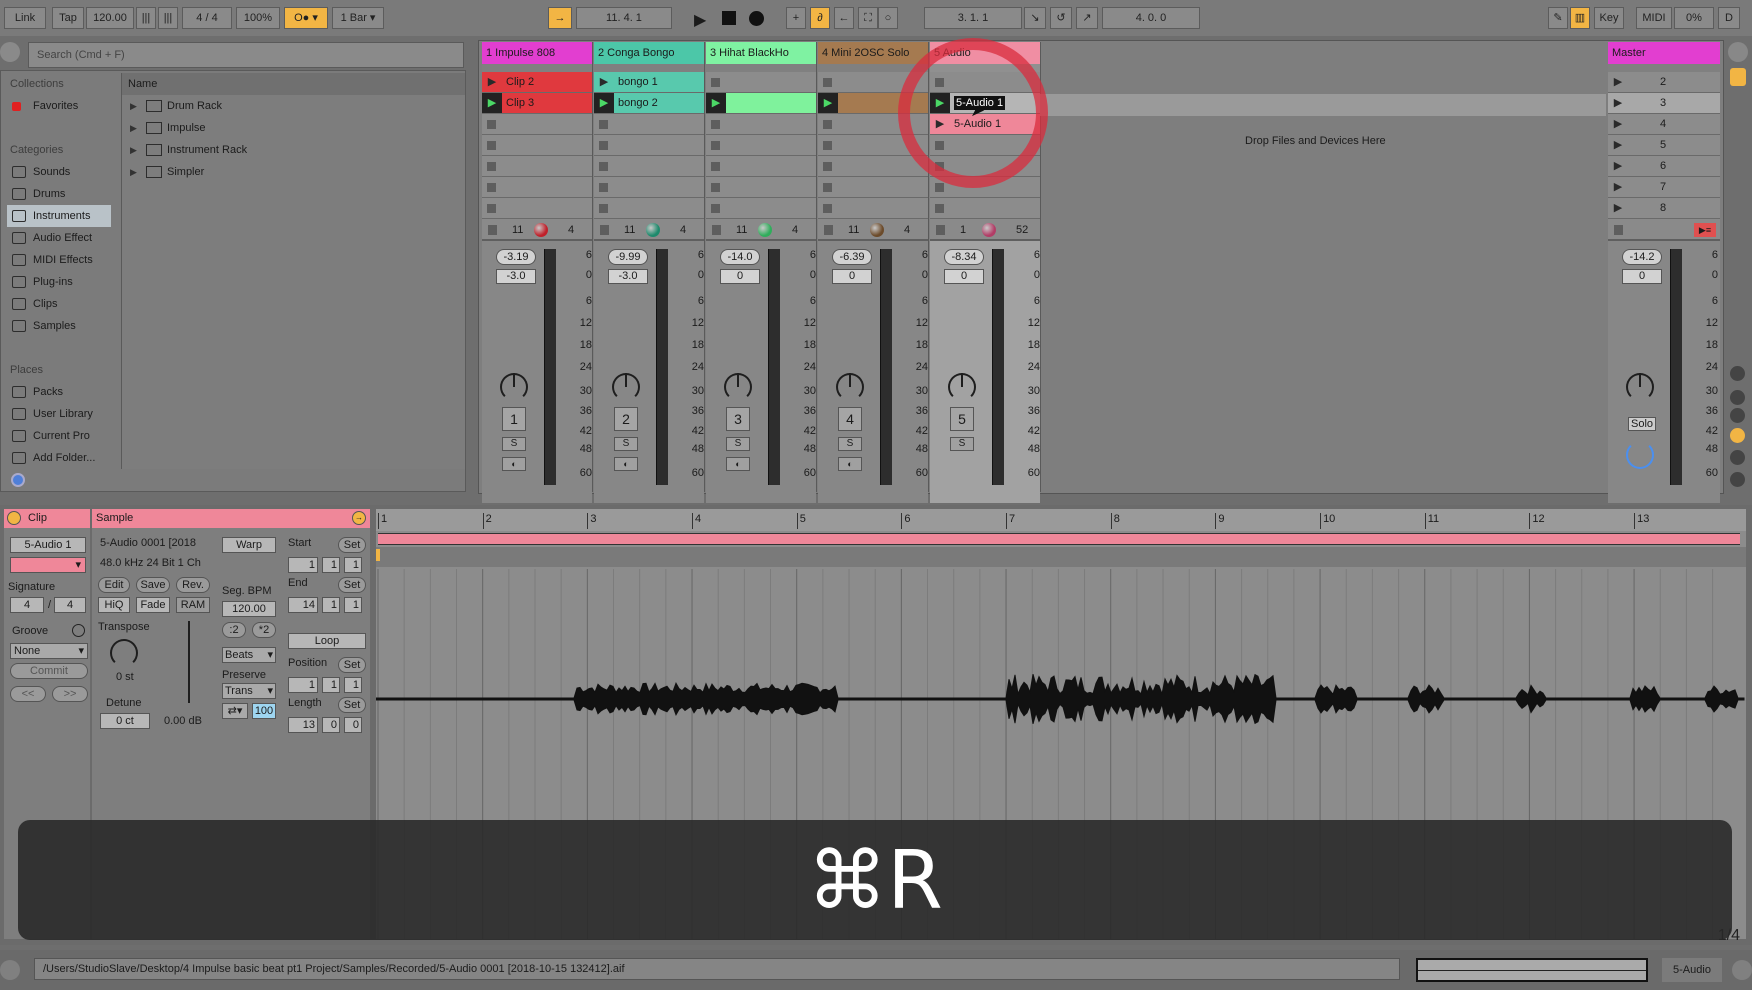 Image resolution: width=1752 pixels, height=990 pixels. What do you see at coordinates (25, 18) in the screenshot?
I see `link-button: Link` at bounding box center [25, 18].